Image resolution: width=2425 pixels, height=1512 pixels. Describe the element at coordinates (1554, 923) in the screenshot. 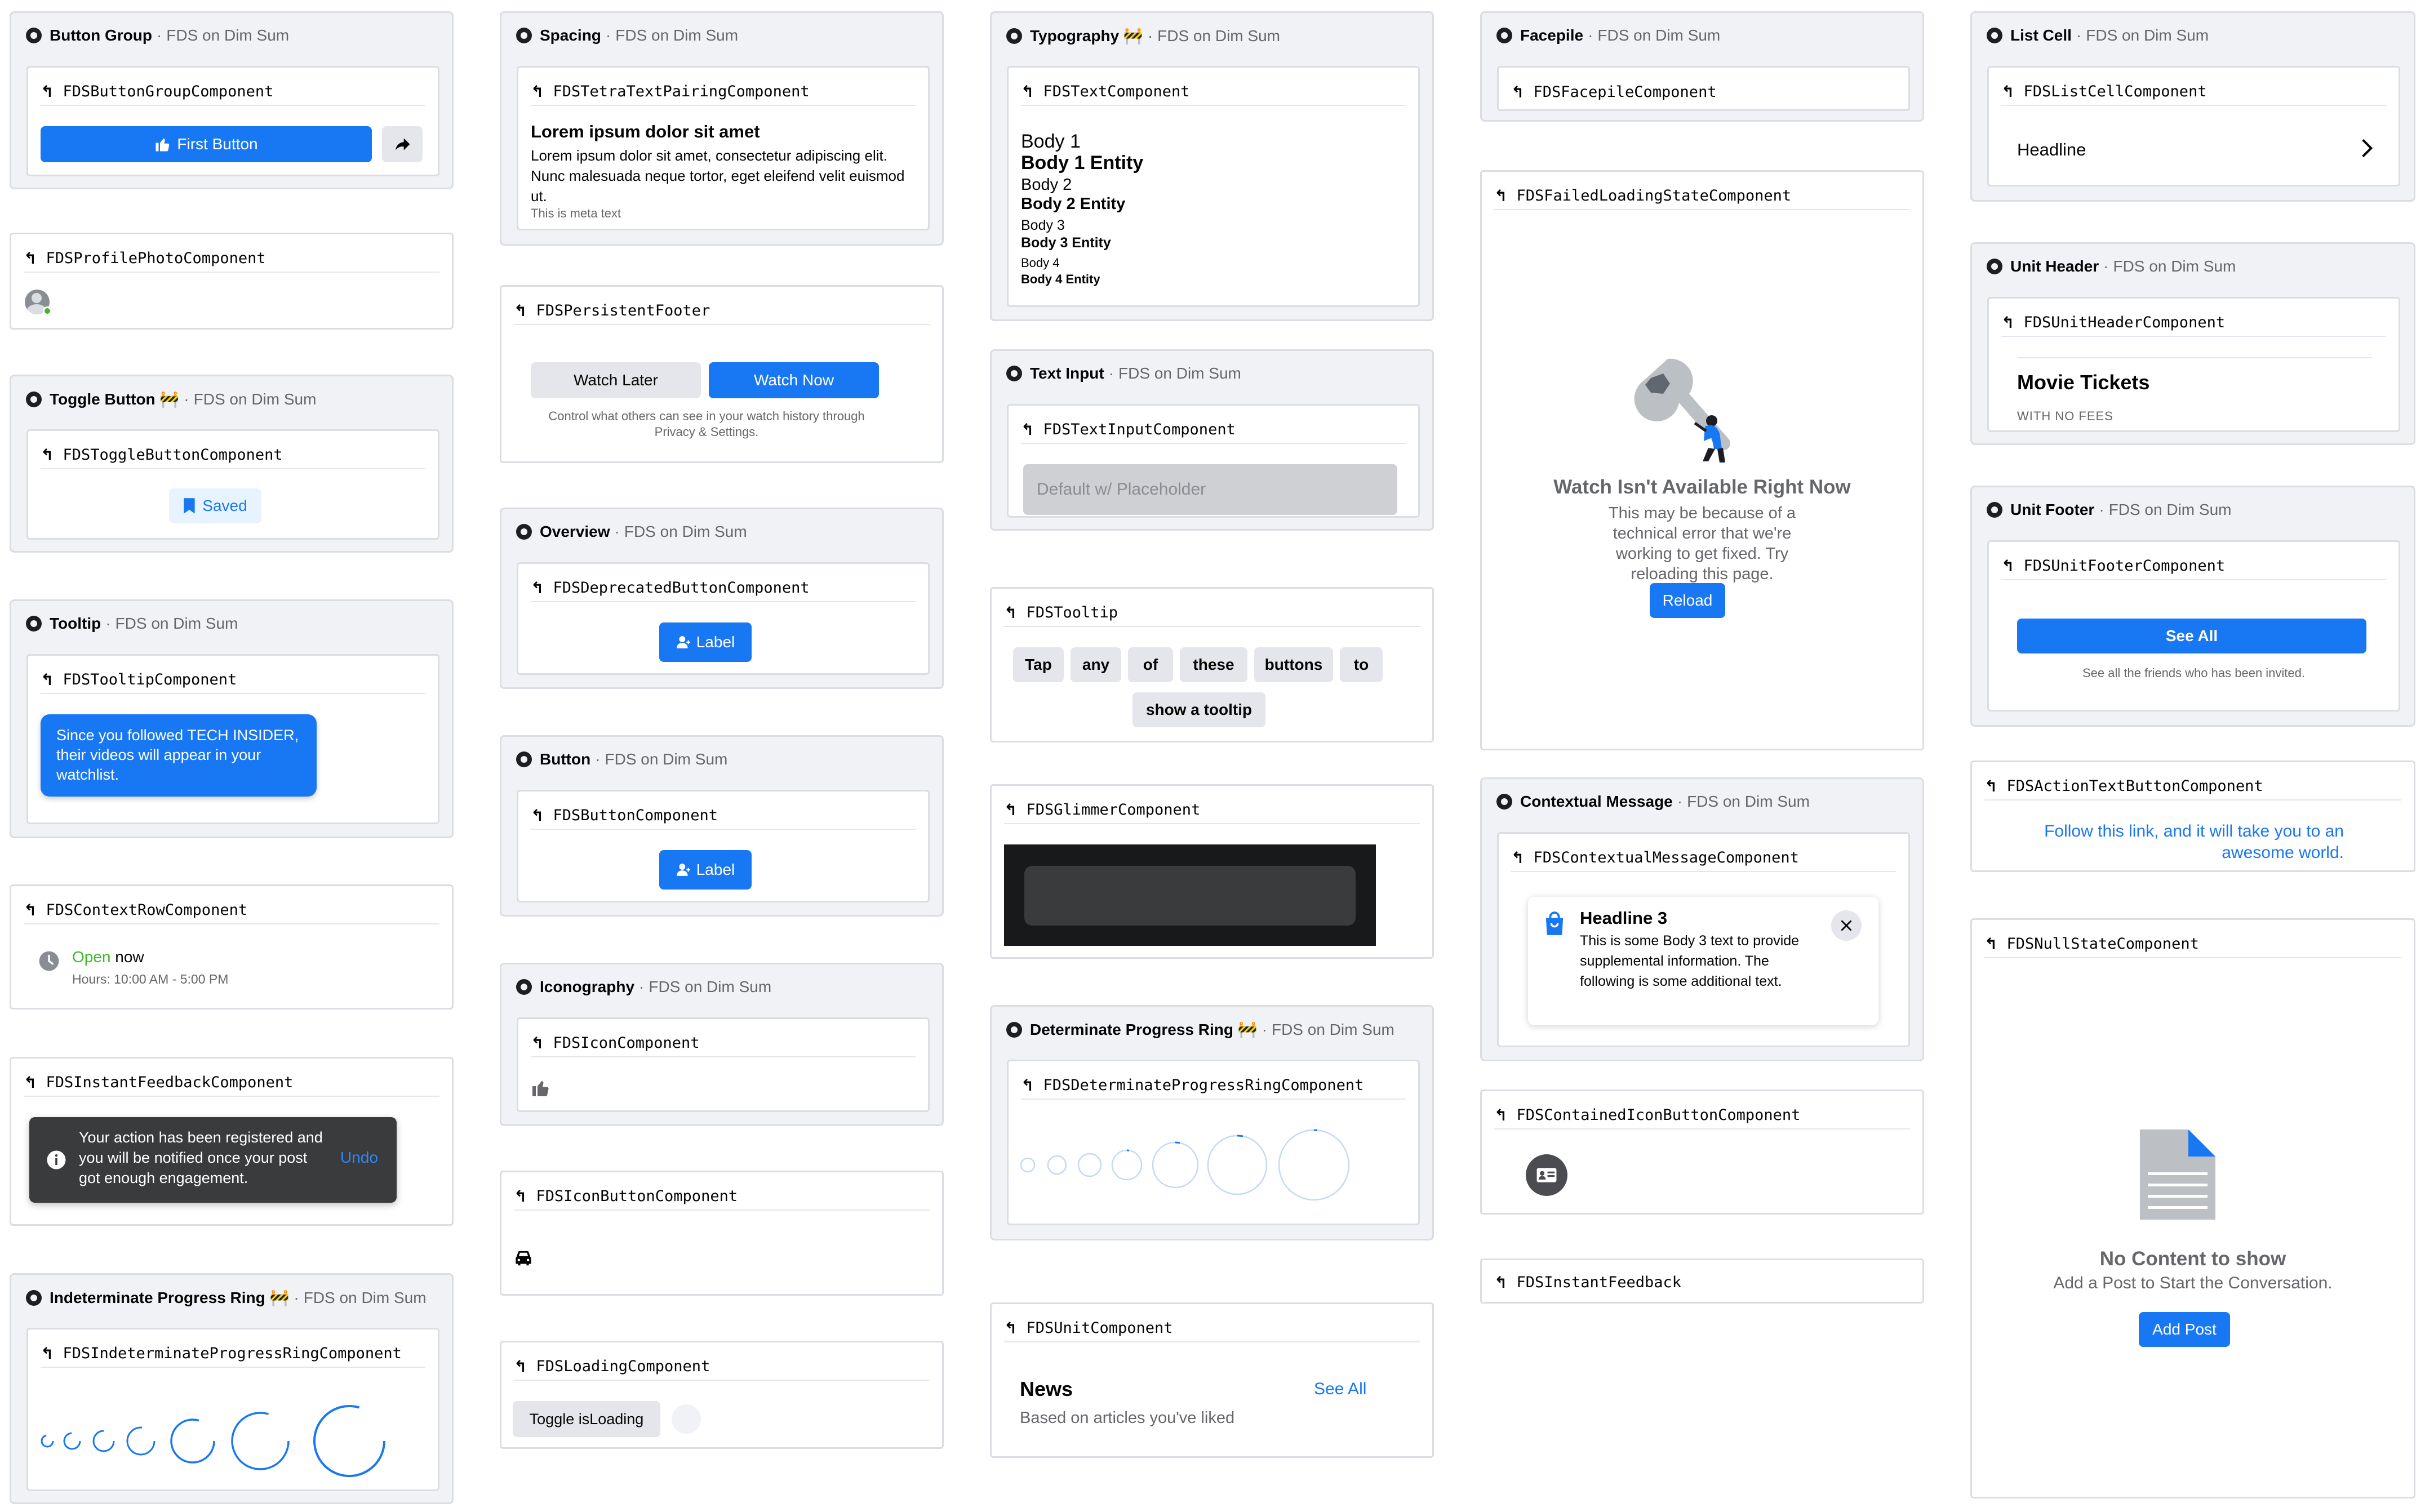

I see `shopping-bag-icon` at that location.